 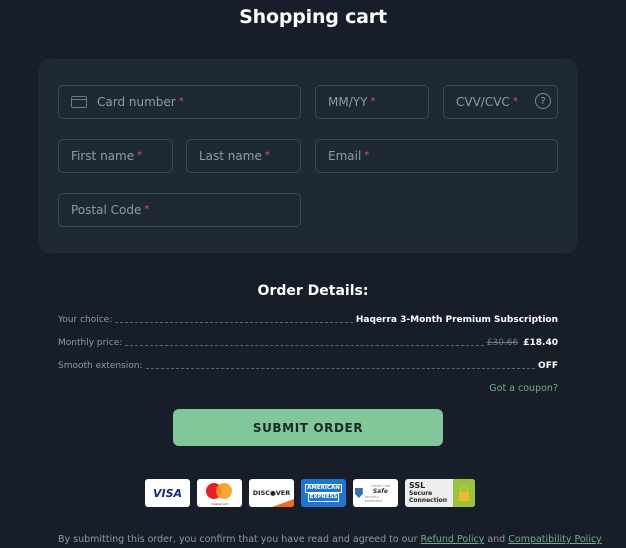 I want to click on ssl-line1: SSL, so click(x=417, y=485).